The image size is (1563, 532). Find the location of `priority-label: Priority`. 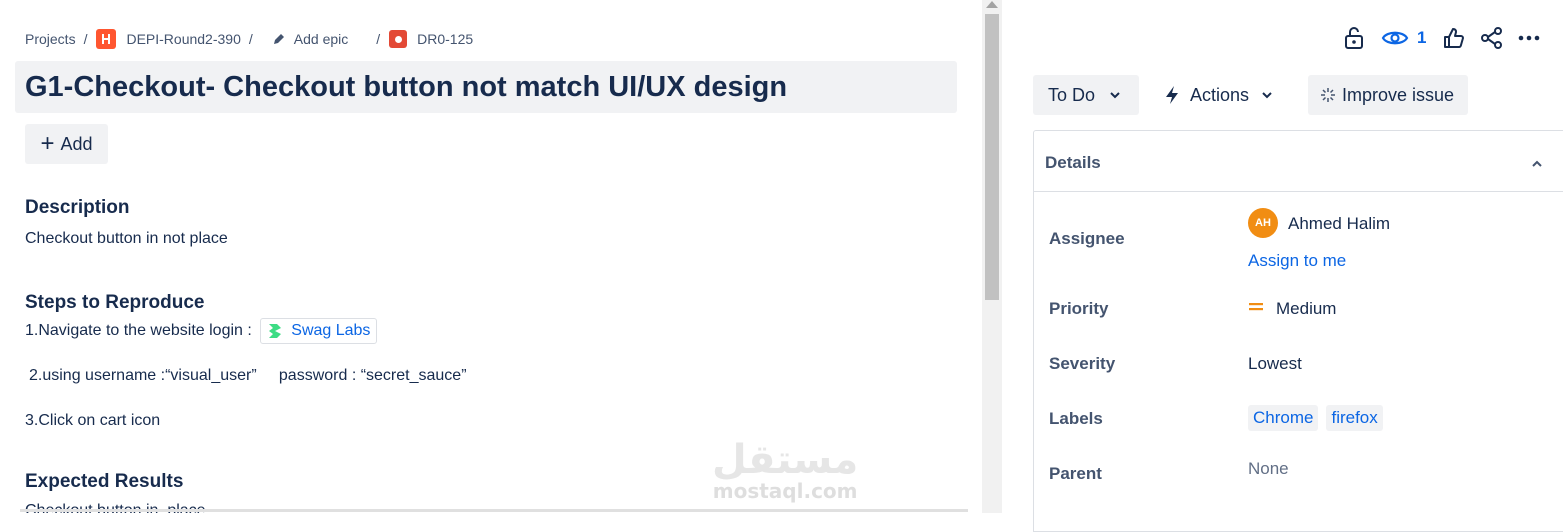

priority-label: Priority is located at coordinates (1079, 308).